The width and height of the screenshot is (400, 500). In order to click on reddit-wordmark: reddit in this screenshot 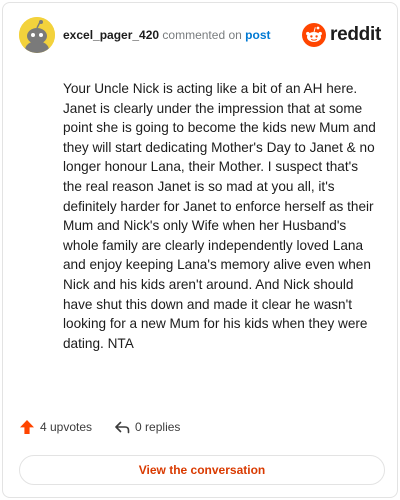, I will do `click(355, 34)`.